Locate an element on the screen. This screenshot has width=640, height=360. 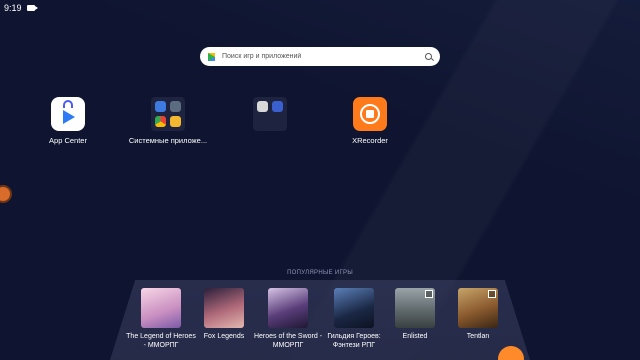
app-games-folder is located at coordinates (270, 116).